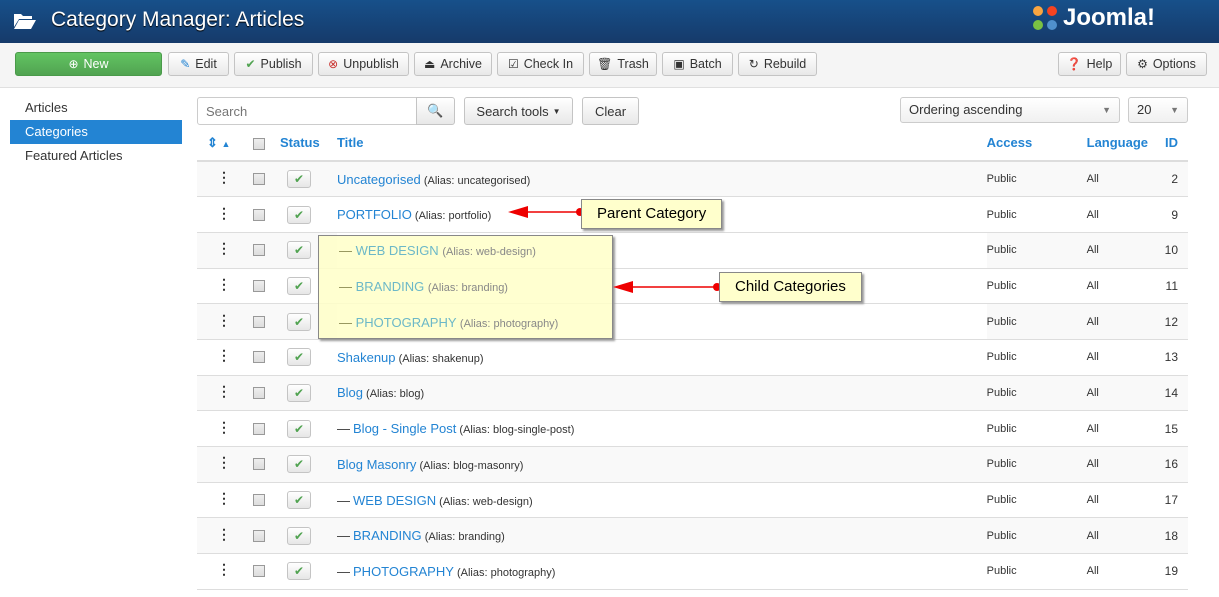 Image resolution: width=1219 pixels, height=597 pixels. I want to click on parent-category-callout: Parent Category, so click(652, 214).